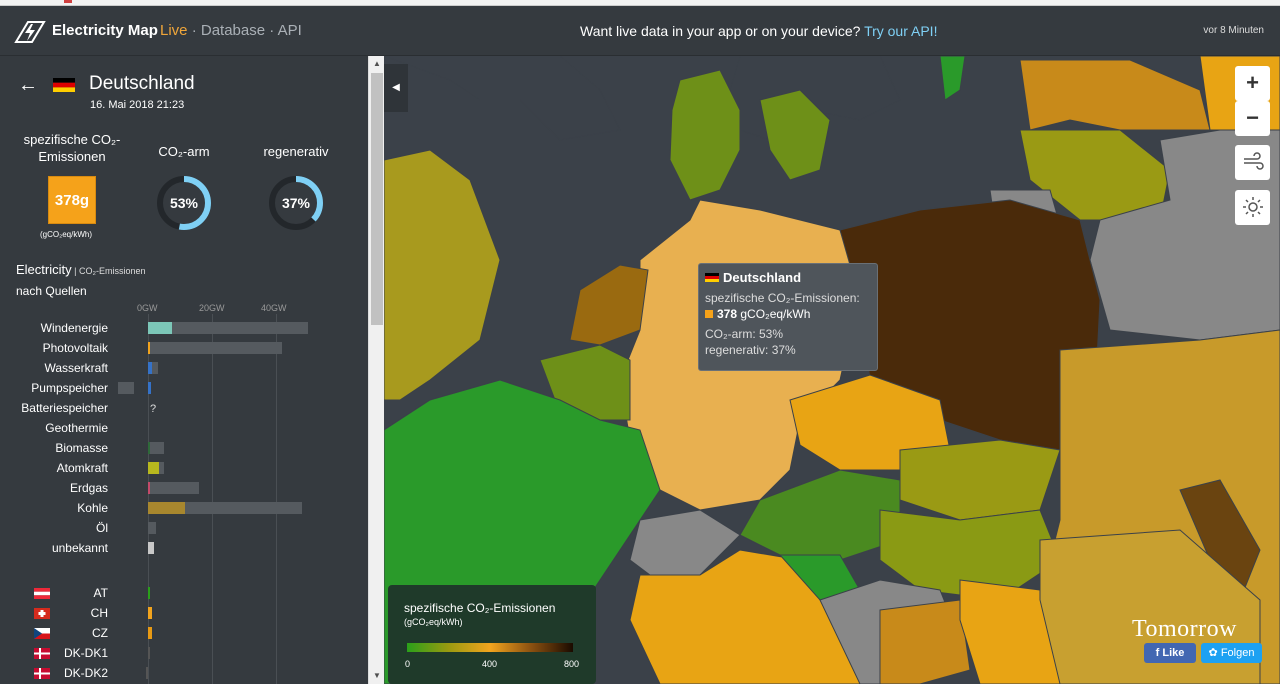 Image resolution: width=1280 pixels, height=684 pixels. I want to click on region-finland-green, so click(952, 78).